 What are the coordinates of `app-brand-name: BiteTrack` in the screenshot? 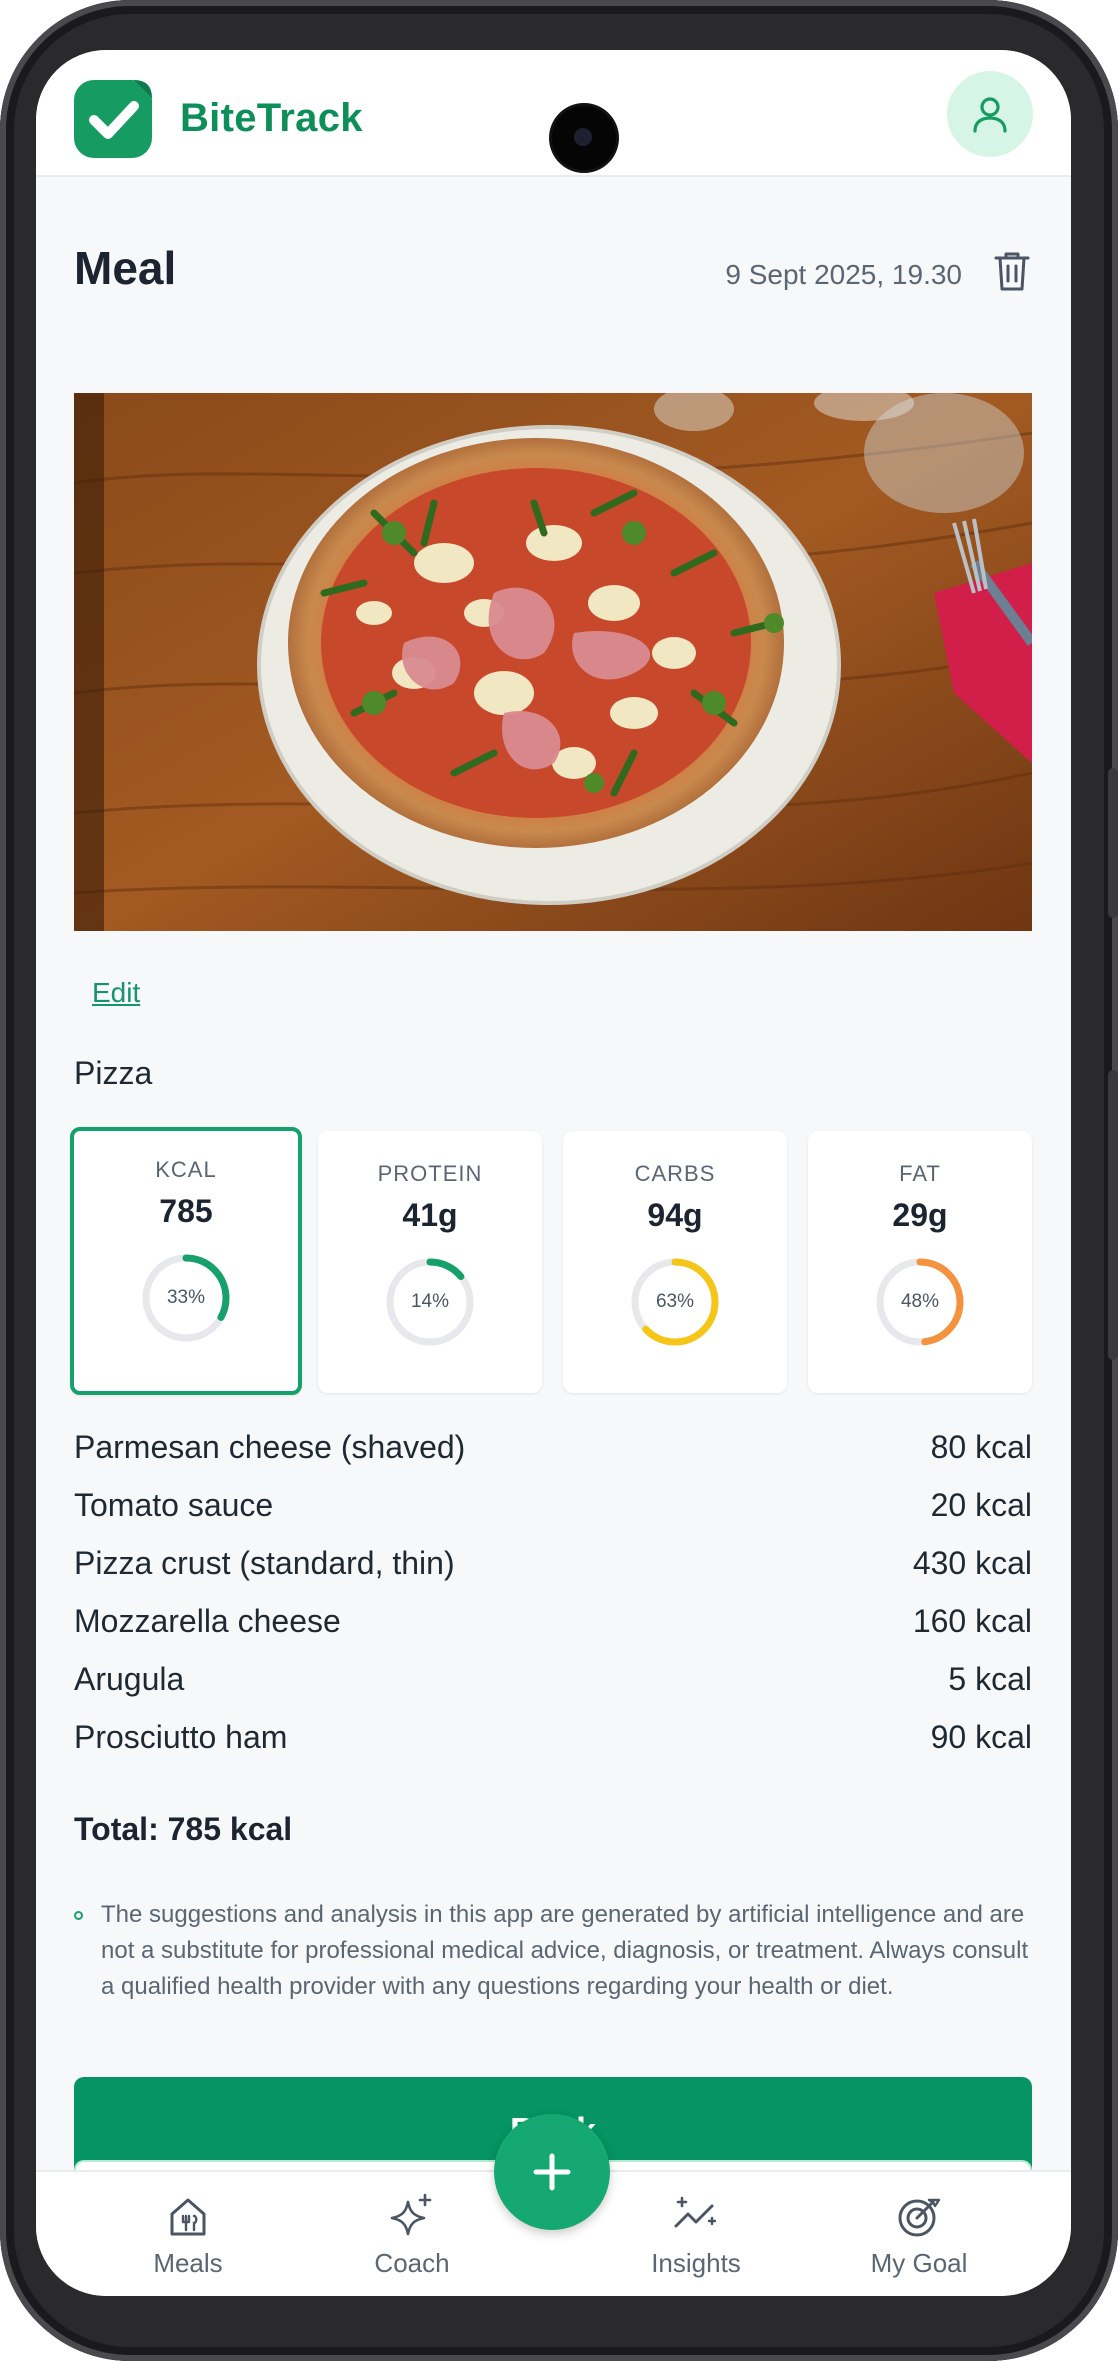 It's located at (271, 118).